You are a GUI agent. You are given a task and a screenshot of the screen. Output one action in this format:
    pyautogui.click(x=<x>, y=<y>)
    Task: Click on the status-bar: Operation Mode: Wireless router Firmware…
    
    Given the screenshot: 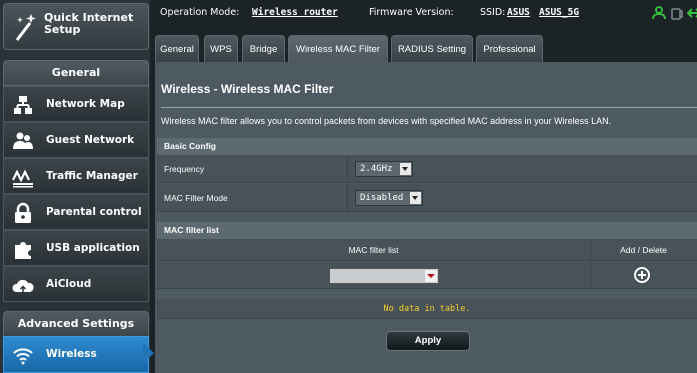 What is the action you would take?
    pyautogui.click(x=426, y=13)
    